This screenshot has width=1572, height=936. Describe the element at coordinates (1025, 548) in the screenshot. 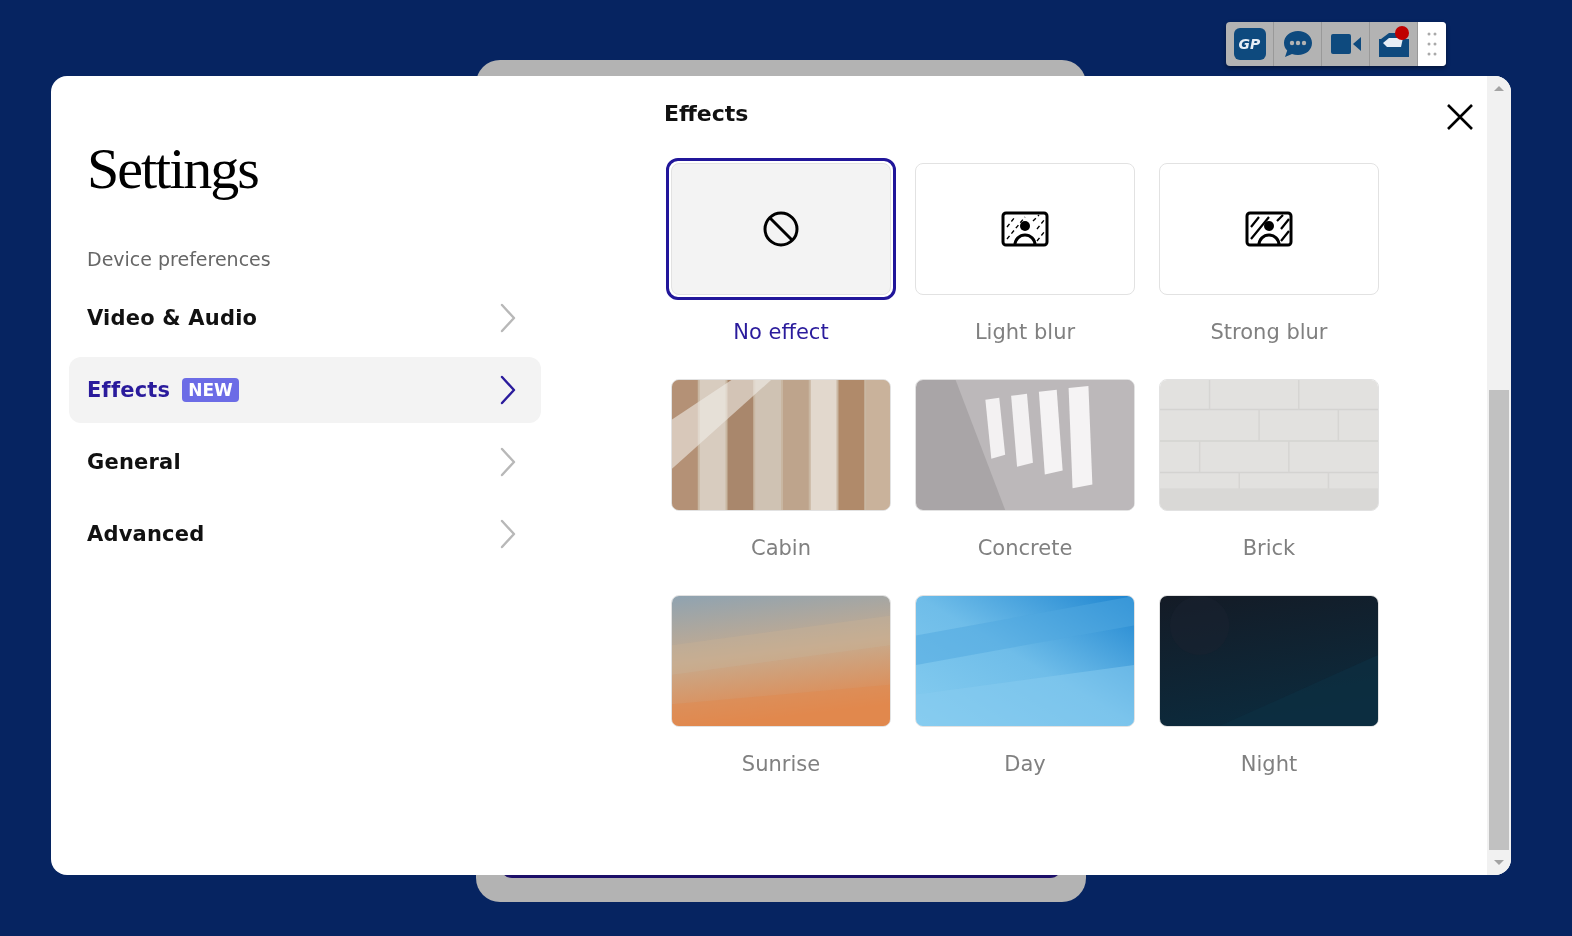

I see `effect-label: Concrete` at that location.